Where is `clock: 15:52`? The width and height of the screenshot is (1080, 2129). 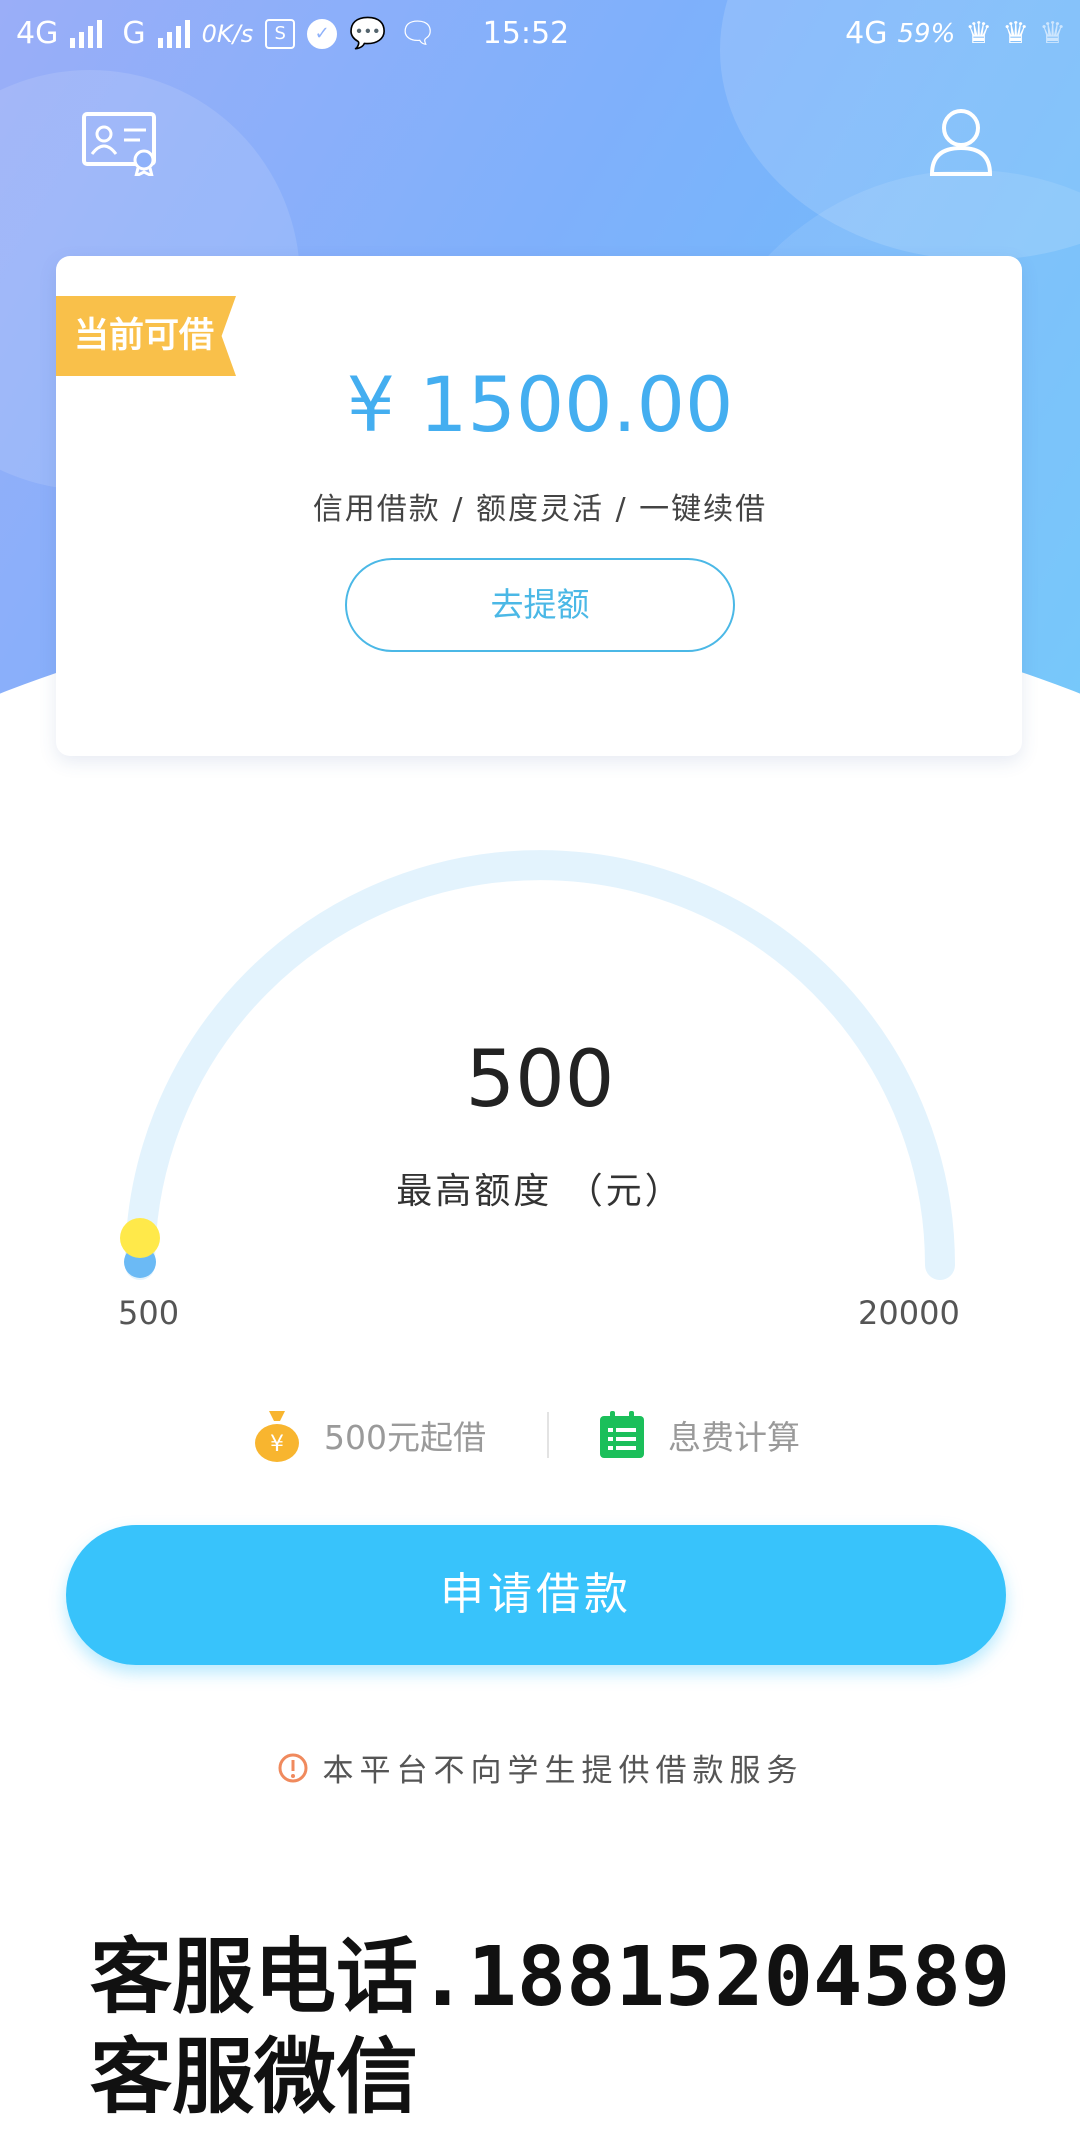 clock: 15:52 is located at coordinates (526, 33).